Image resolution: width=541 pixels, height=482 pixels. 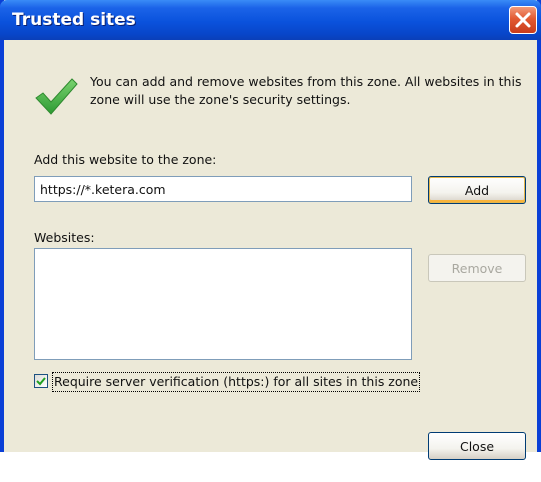 I want to click on add-button: Add, so click(x=477, y=190).